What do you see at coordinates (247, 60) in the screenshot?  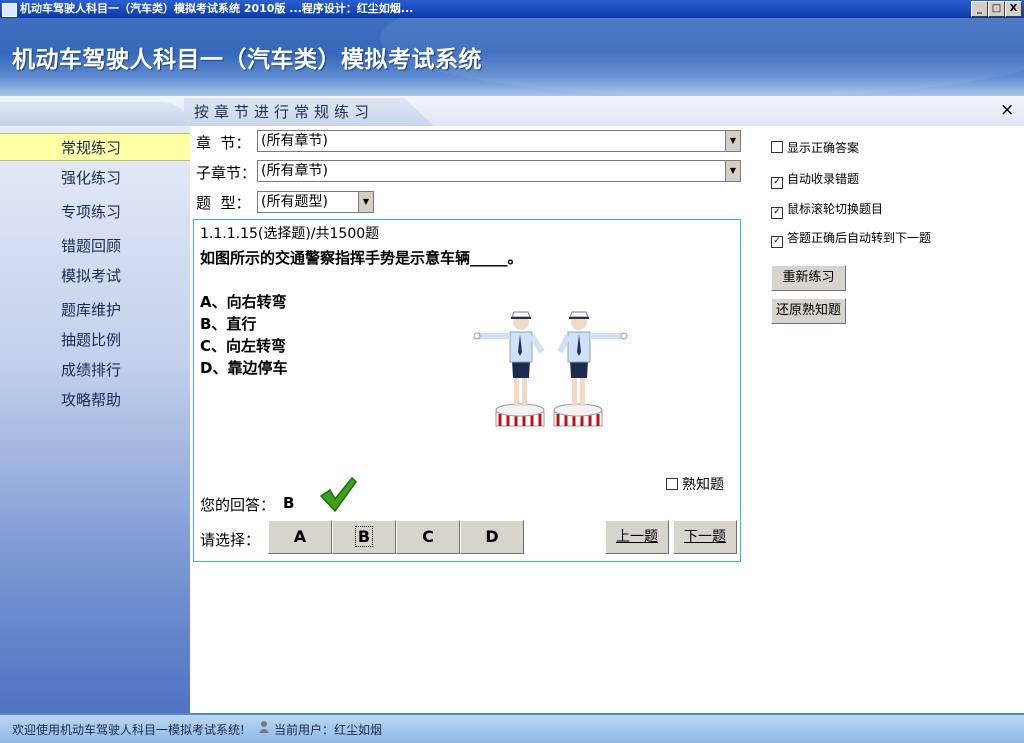 I see `app-title: 机动车驾驶人科目一（汽车类）模拟考试系统` at bounding box center [247, 60].